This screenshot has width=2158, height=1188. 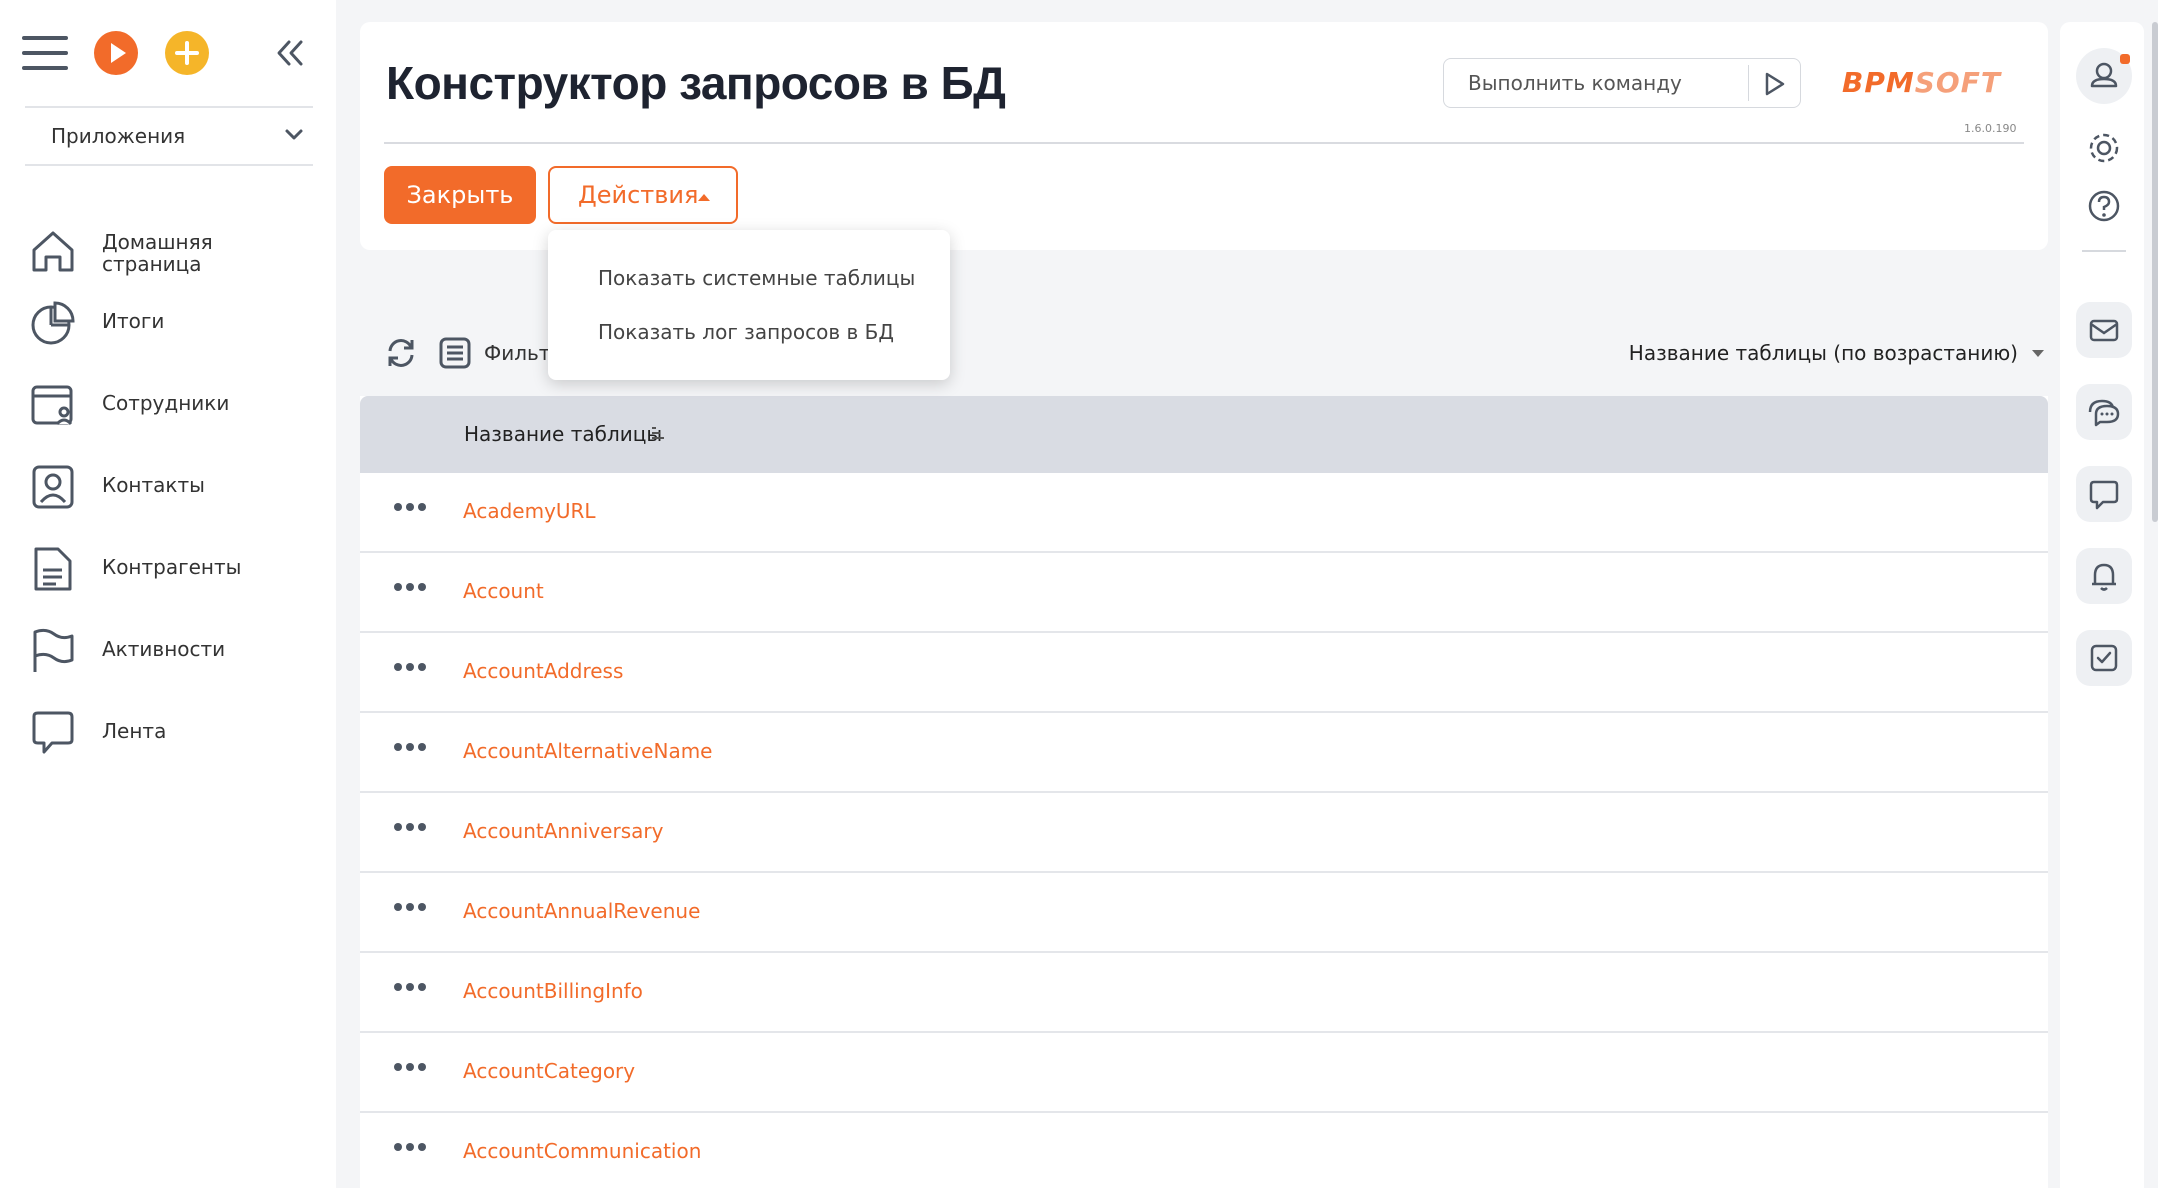 I want to click on sidebar-item-label: Лента, so click(x=134, y=731).